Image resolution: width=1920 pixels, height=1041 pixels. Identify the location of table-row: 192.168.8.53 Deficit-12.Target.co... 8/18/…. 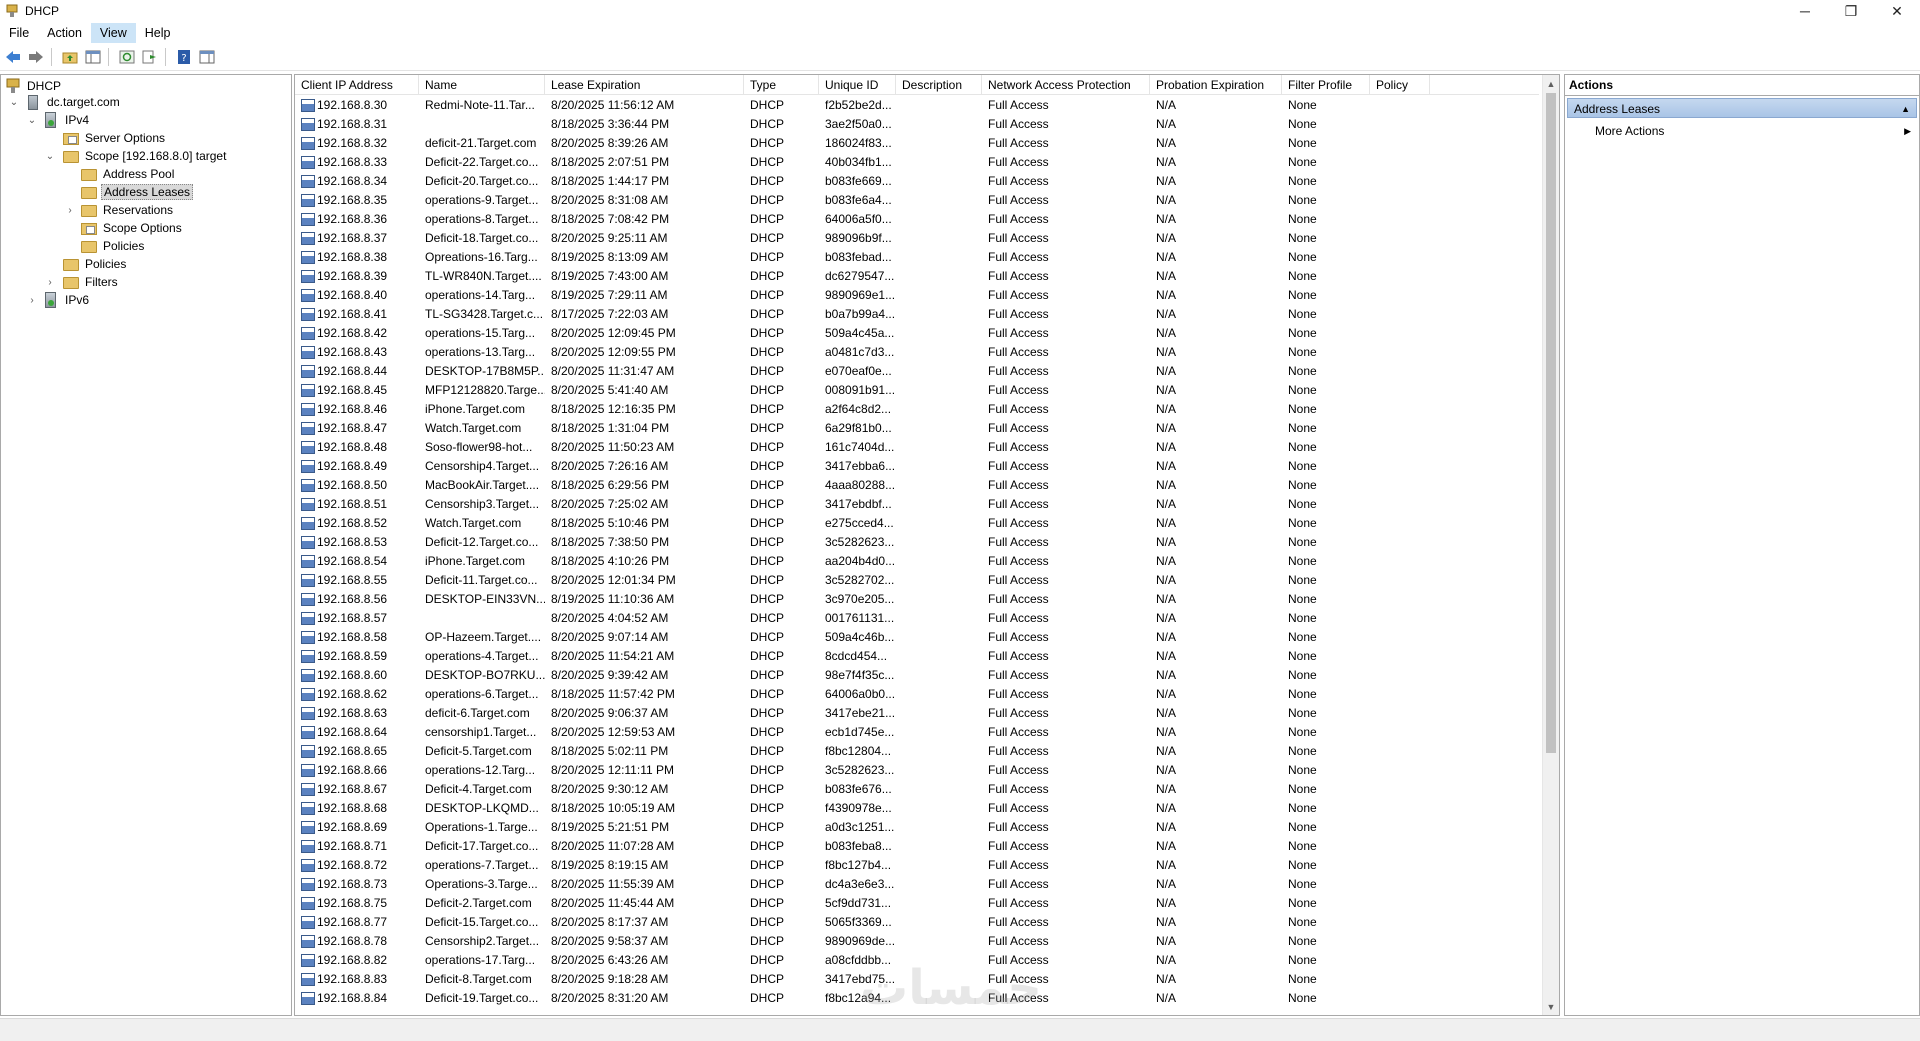
(917, 542).